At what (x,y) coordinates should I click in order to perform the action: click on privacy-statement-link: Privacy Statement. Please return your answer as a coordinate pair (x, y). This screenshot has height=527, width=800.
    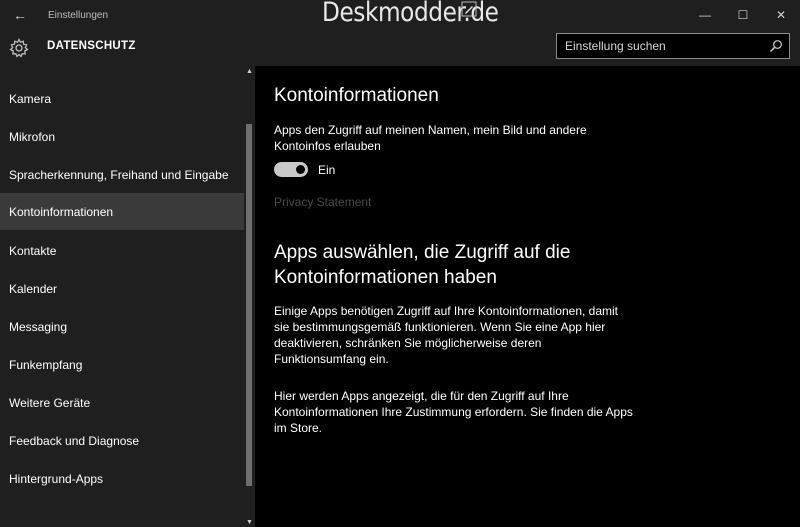
    Looking at the image, I should click on (322, 202).